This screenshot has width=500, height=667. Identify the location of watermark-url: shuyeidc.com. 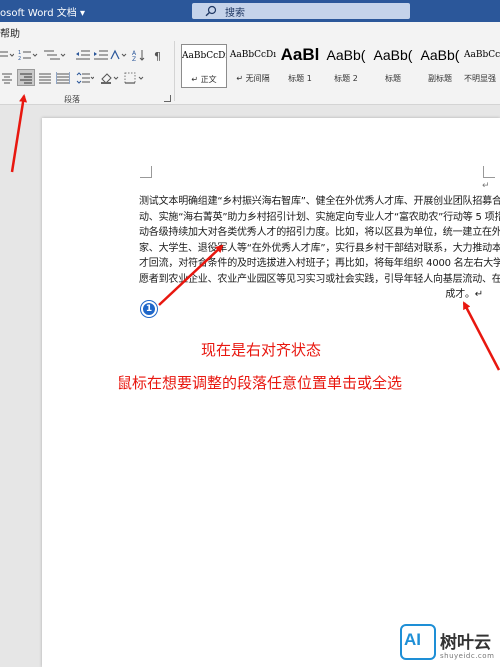
(467, 656).